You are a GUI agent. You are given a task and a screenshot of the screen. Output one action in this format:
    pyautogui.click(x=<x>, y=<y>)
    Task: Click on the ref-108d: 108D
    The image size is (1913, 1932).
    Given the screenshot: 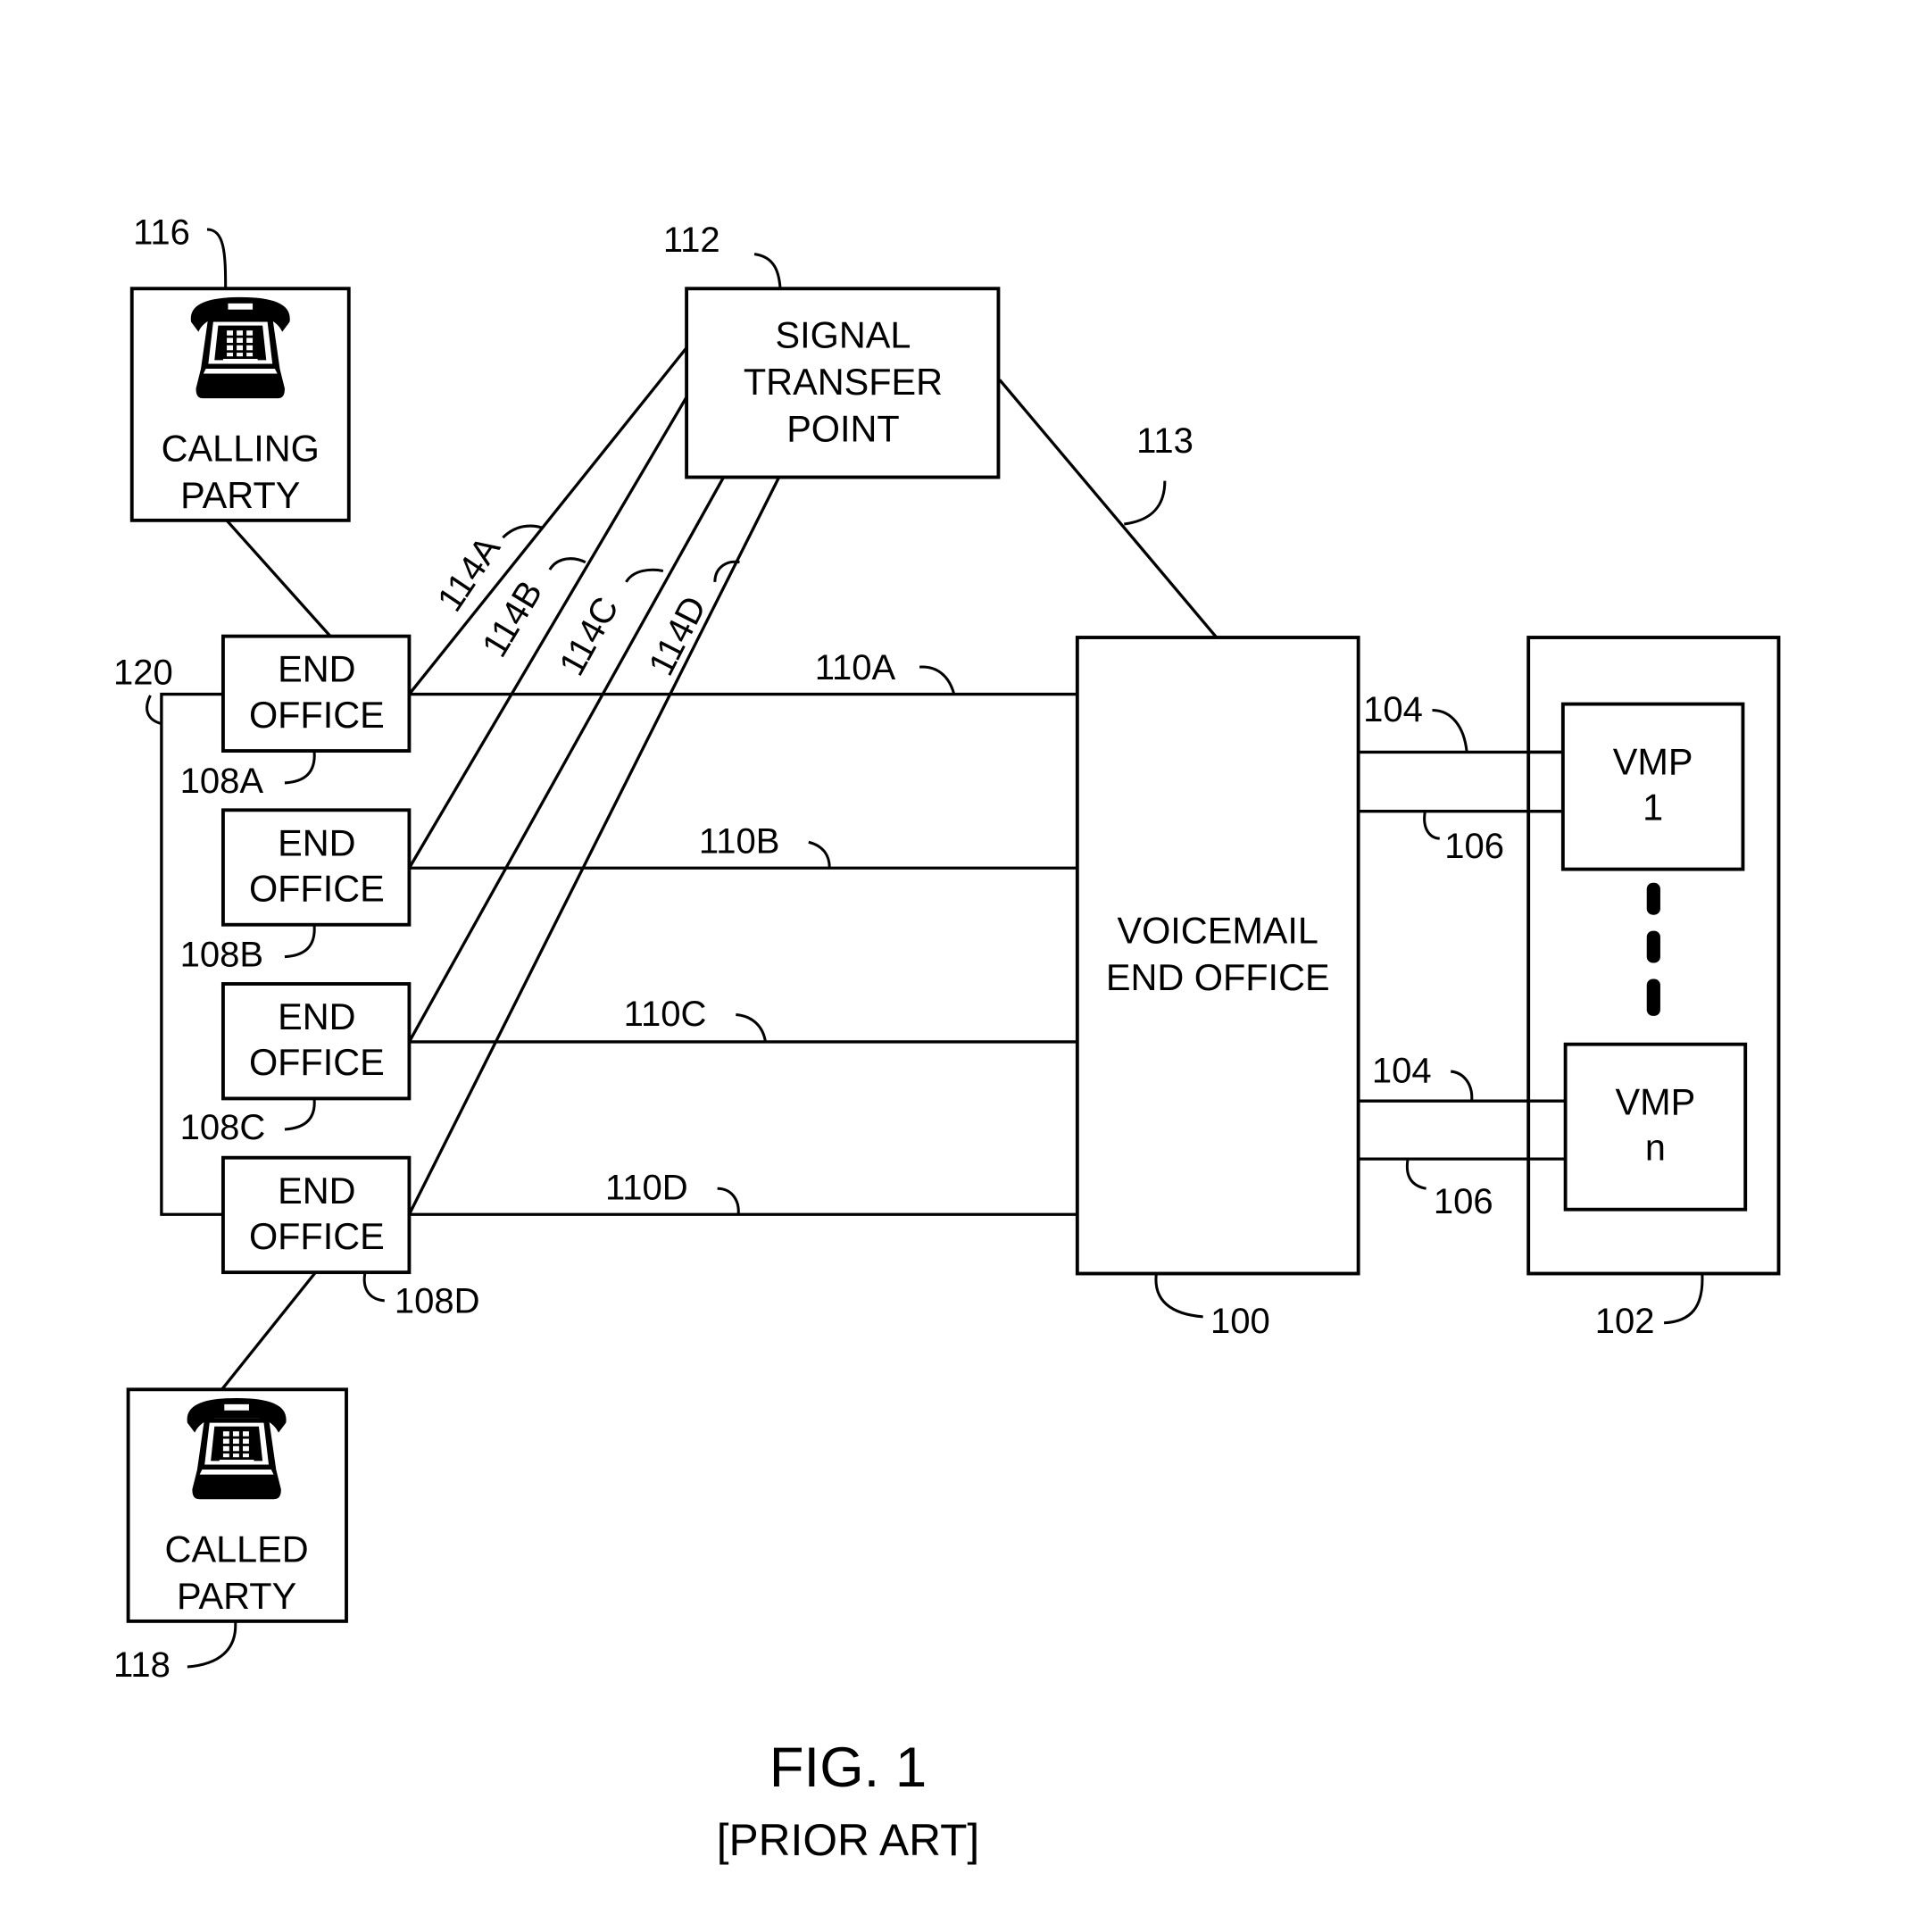 What is the action you would take?
    pyautogui.click(x=437, y=1301)
    